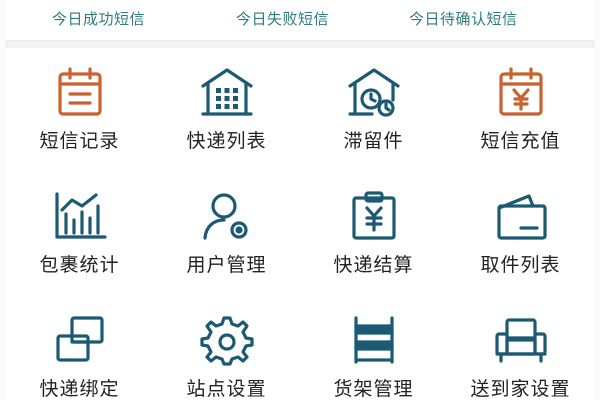 Image resolution: width=600 pixels, height=400 pixels. I want to click on right-edge, so click(596, 200).